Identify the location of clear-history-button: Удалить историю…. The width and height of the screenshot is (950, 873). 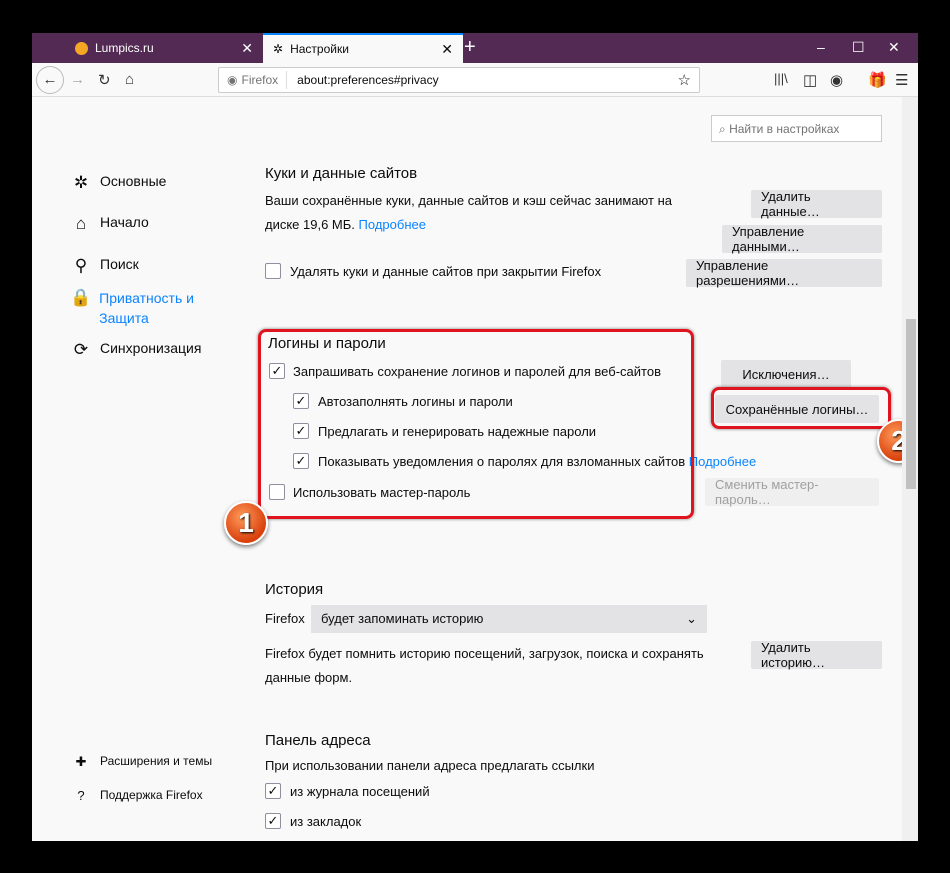
(816, 655).